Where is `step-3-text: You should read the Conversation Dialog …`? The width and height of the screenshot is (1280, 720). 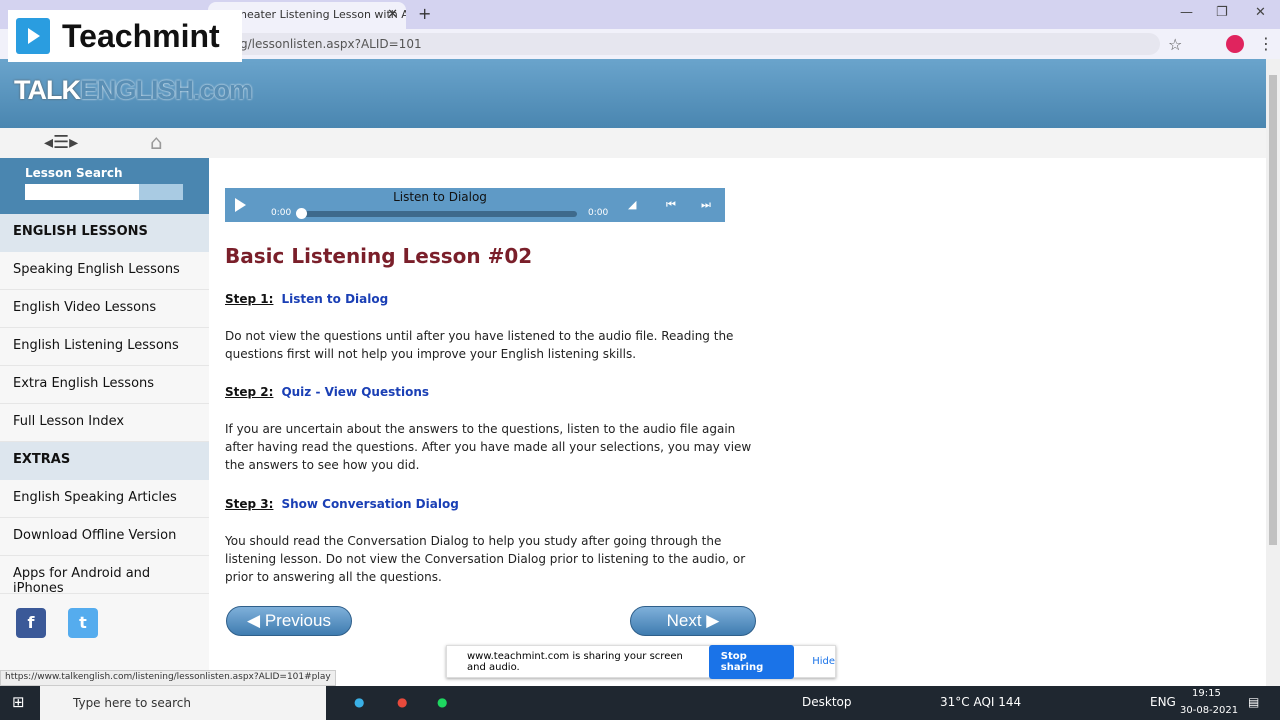
step-3-text: You should read the Conversation Dialog … is located at coordinates (485, 559).